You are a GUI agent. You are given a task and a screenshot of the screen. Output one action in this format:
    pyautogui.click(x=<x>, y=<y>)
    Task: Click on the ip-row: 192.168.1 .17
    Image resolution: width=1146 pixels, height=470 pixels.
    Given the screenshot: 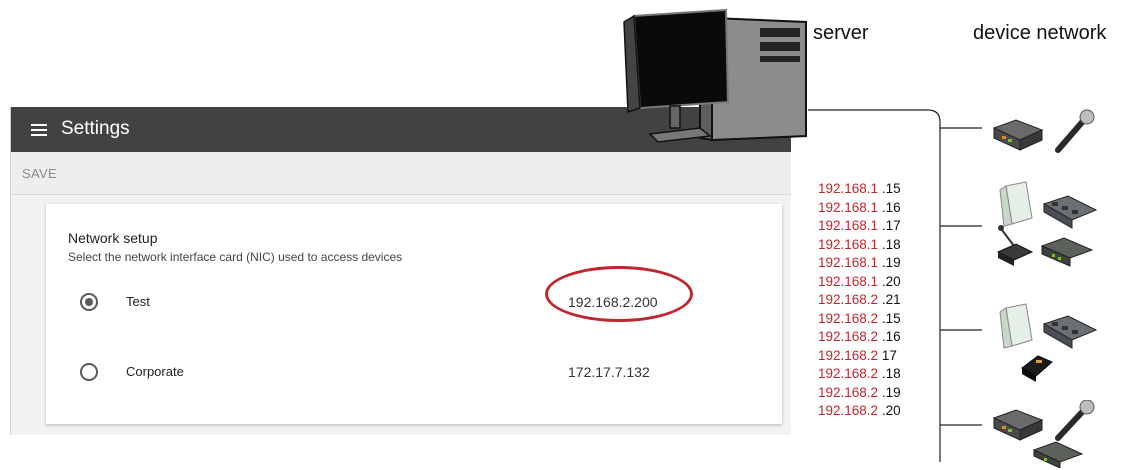 What is the action you would take?
    pyautogui.click(x=859, y=225)
    